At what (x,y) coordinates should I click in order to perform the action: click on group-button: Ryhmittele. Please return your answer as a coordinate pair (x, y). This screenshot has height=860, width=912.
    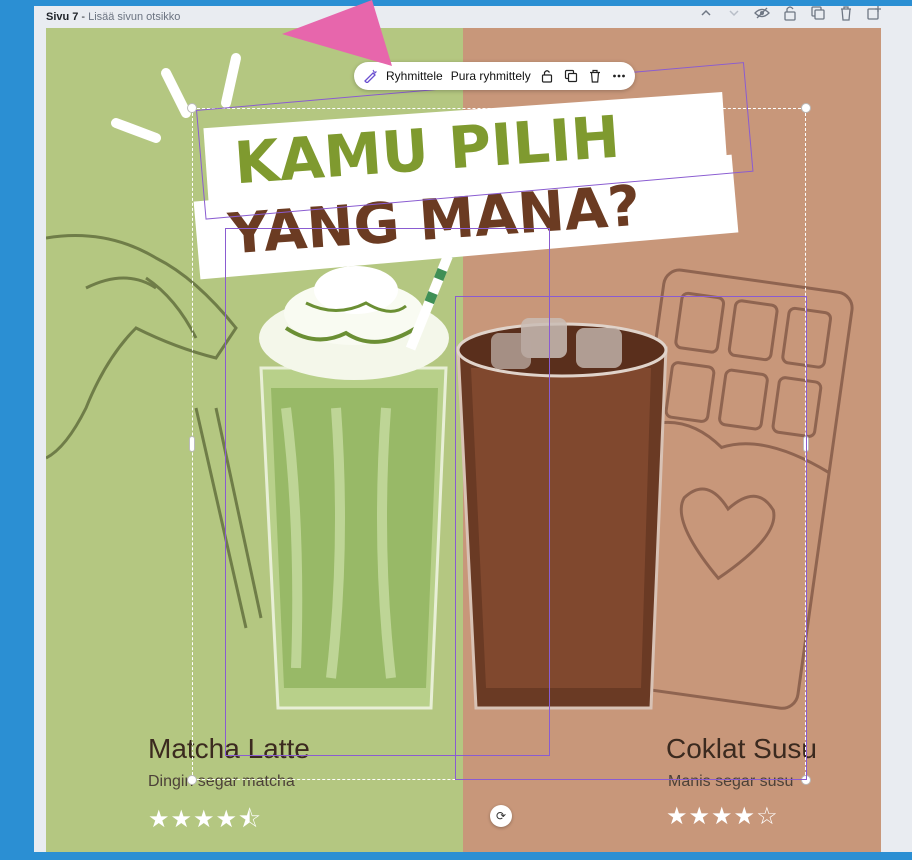
    Looking at the image, I should click on (414, 76).